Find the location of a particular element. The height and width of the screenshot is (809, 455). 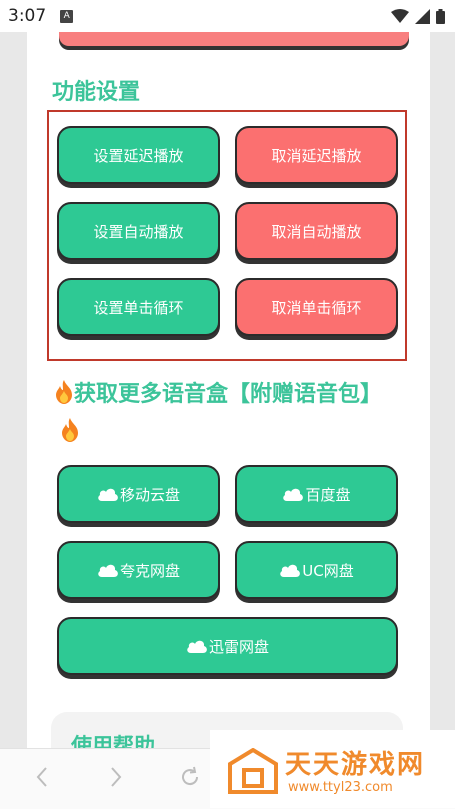

watermark-brand: 天天游戏网 is located at coordinates (355, 765).